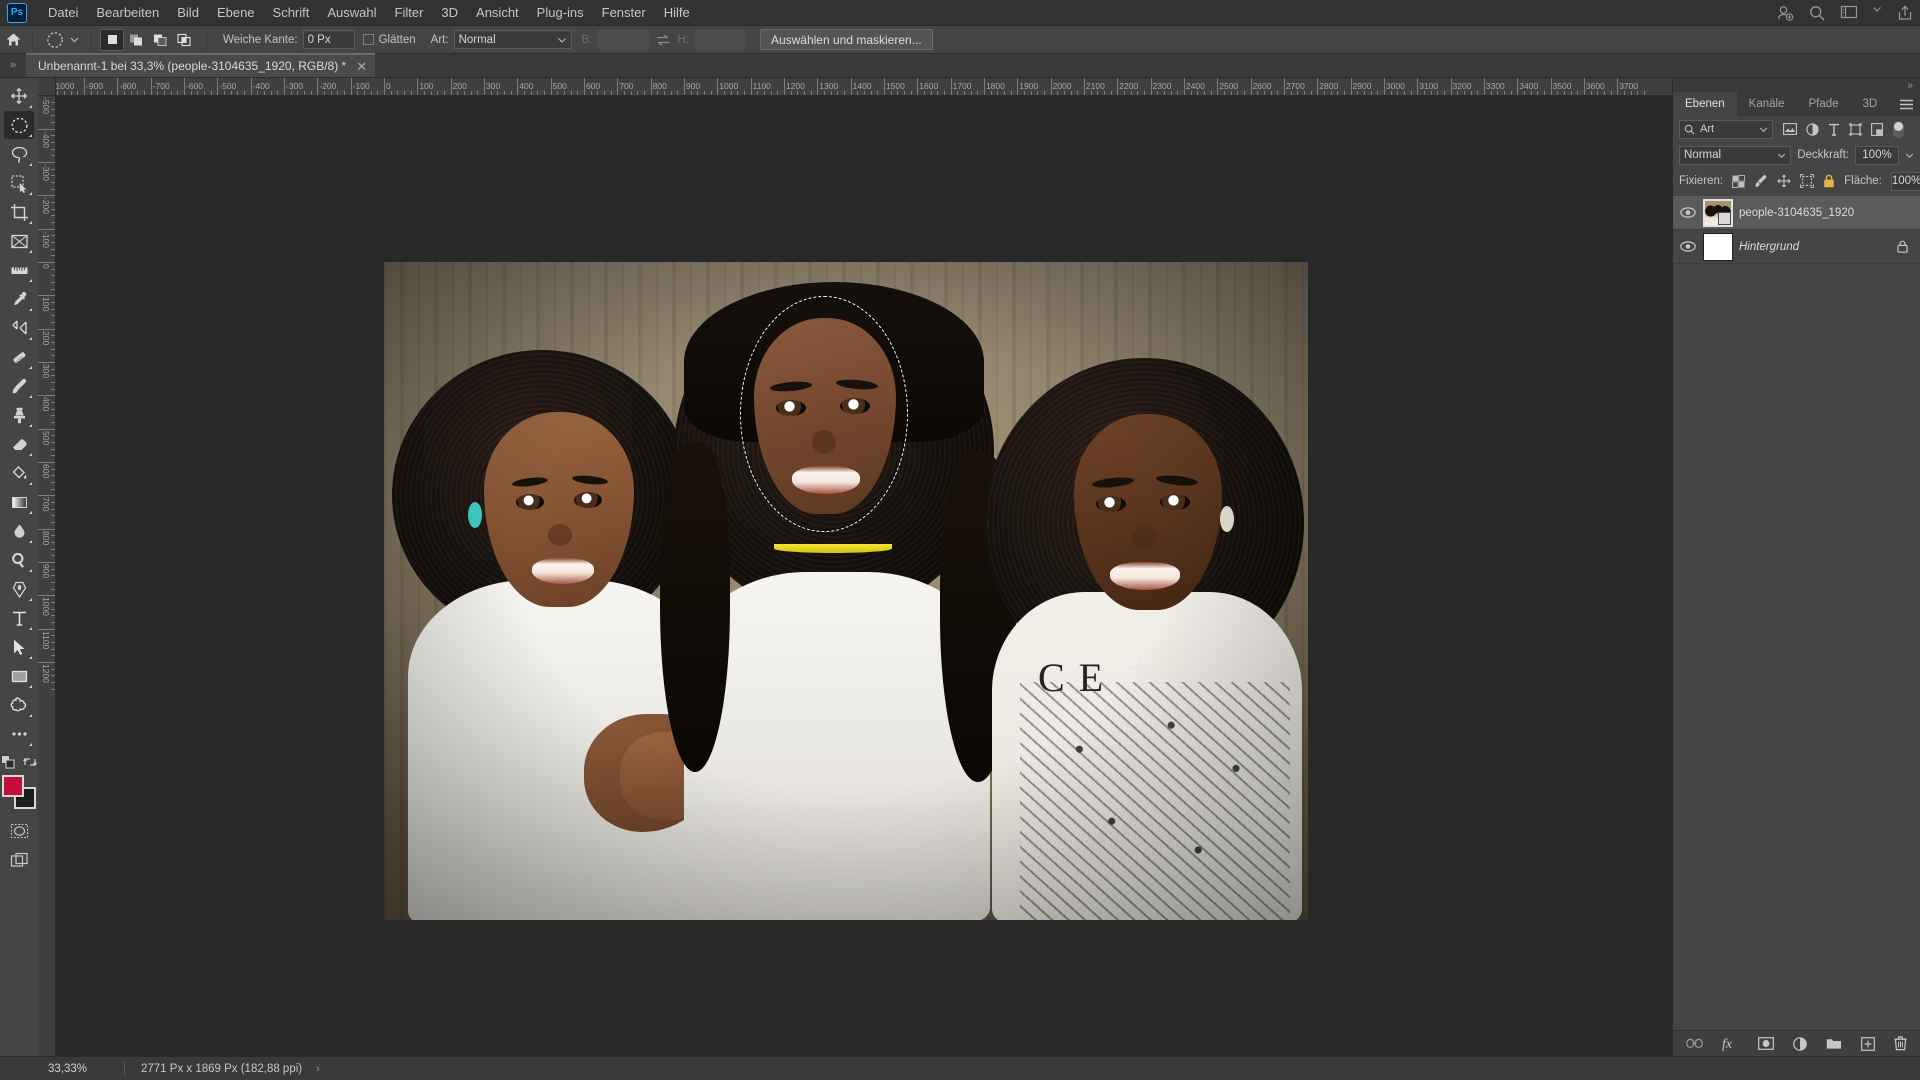 This screenshot has width=1920, height=1080. Describe the element at coordinates (361, 66) in the screenshot. I see `close-icon: ✕` at that location.